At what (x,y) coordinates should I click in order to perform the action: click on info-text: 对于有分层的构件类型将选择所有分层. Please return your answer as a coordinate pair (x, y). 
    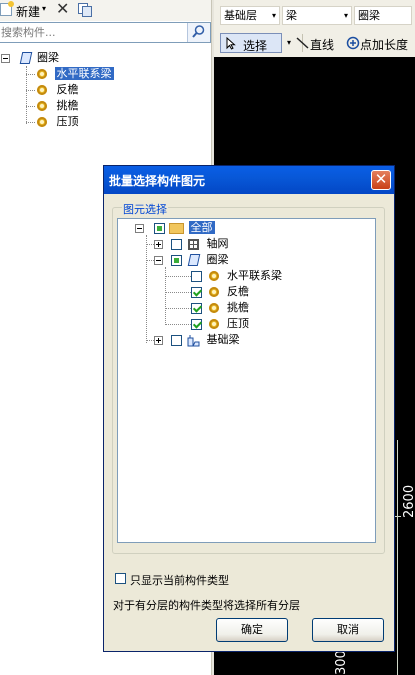
    Looking at the image, I should click on (206, 605).